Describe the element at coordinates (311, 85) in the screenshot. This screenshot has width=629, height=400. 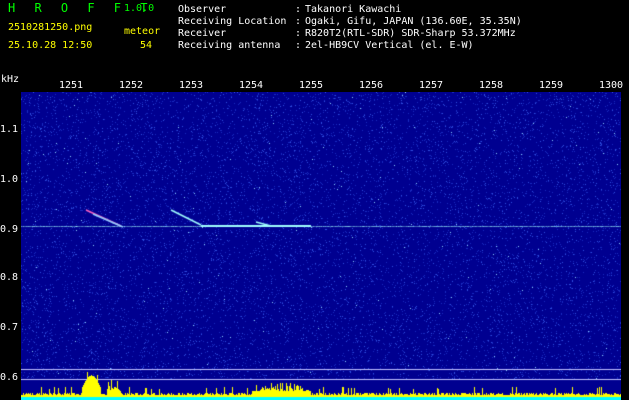
I see `time-tick-label: 1255` at that location.